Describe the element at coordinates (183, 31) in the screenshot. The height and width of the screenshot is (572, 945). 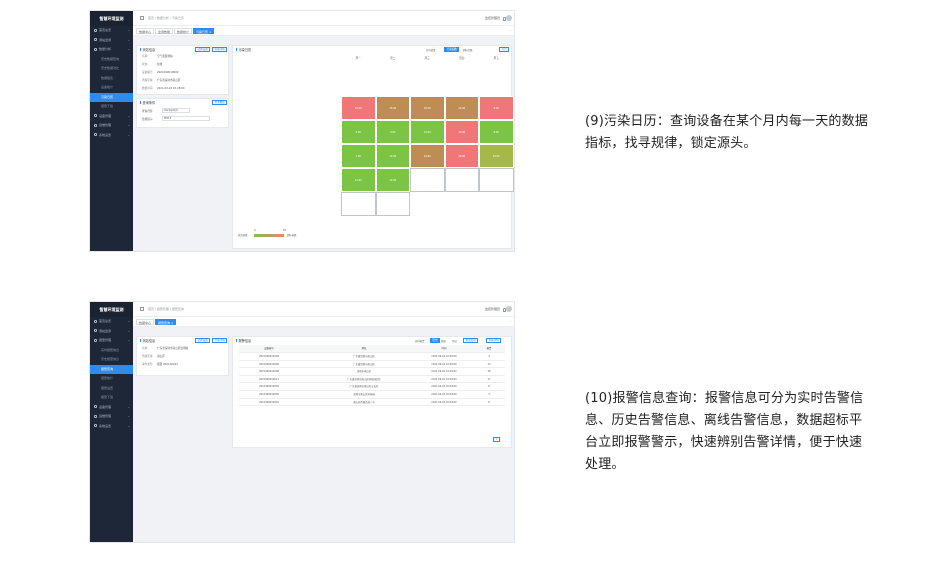
I see `tab-statistics: 数据统计` at that location.